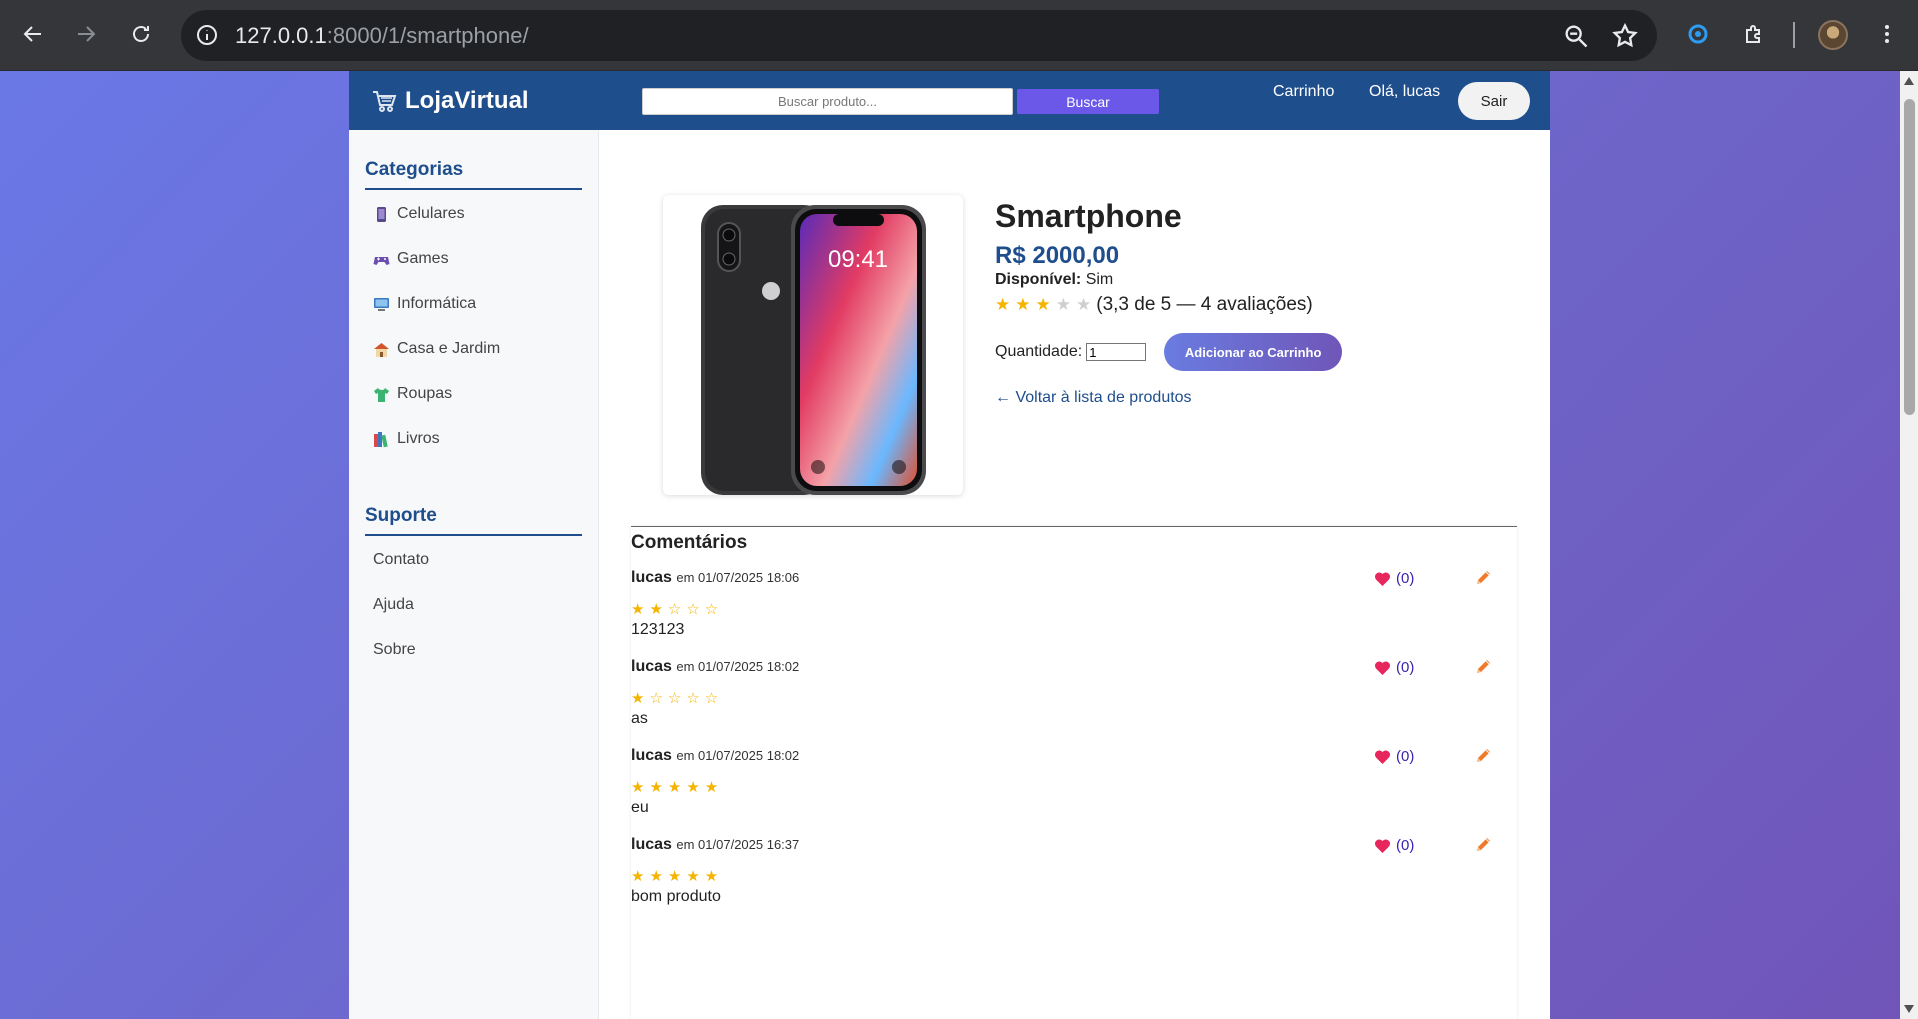 This screenshot has width=1918, height=1019. I want to click on comment-date: em 01/07/2025 18:06, so click(738, 577).